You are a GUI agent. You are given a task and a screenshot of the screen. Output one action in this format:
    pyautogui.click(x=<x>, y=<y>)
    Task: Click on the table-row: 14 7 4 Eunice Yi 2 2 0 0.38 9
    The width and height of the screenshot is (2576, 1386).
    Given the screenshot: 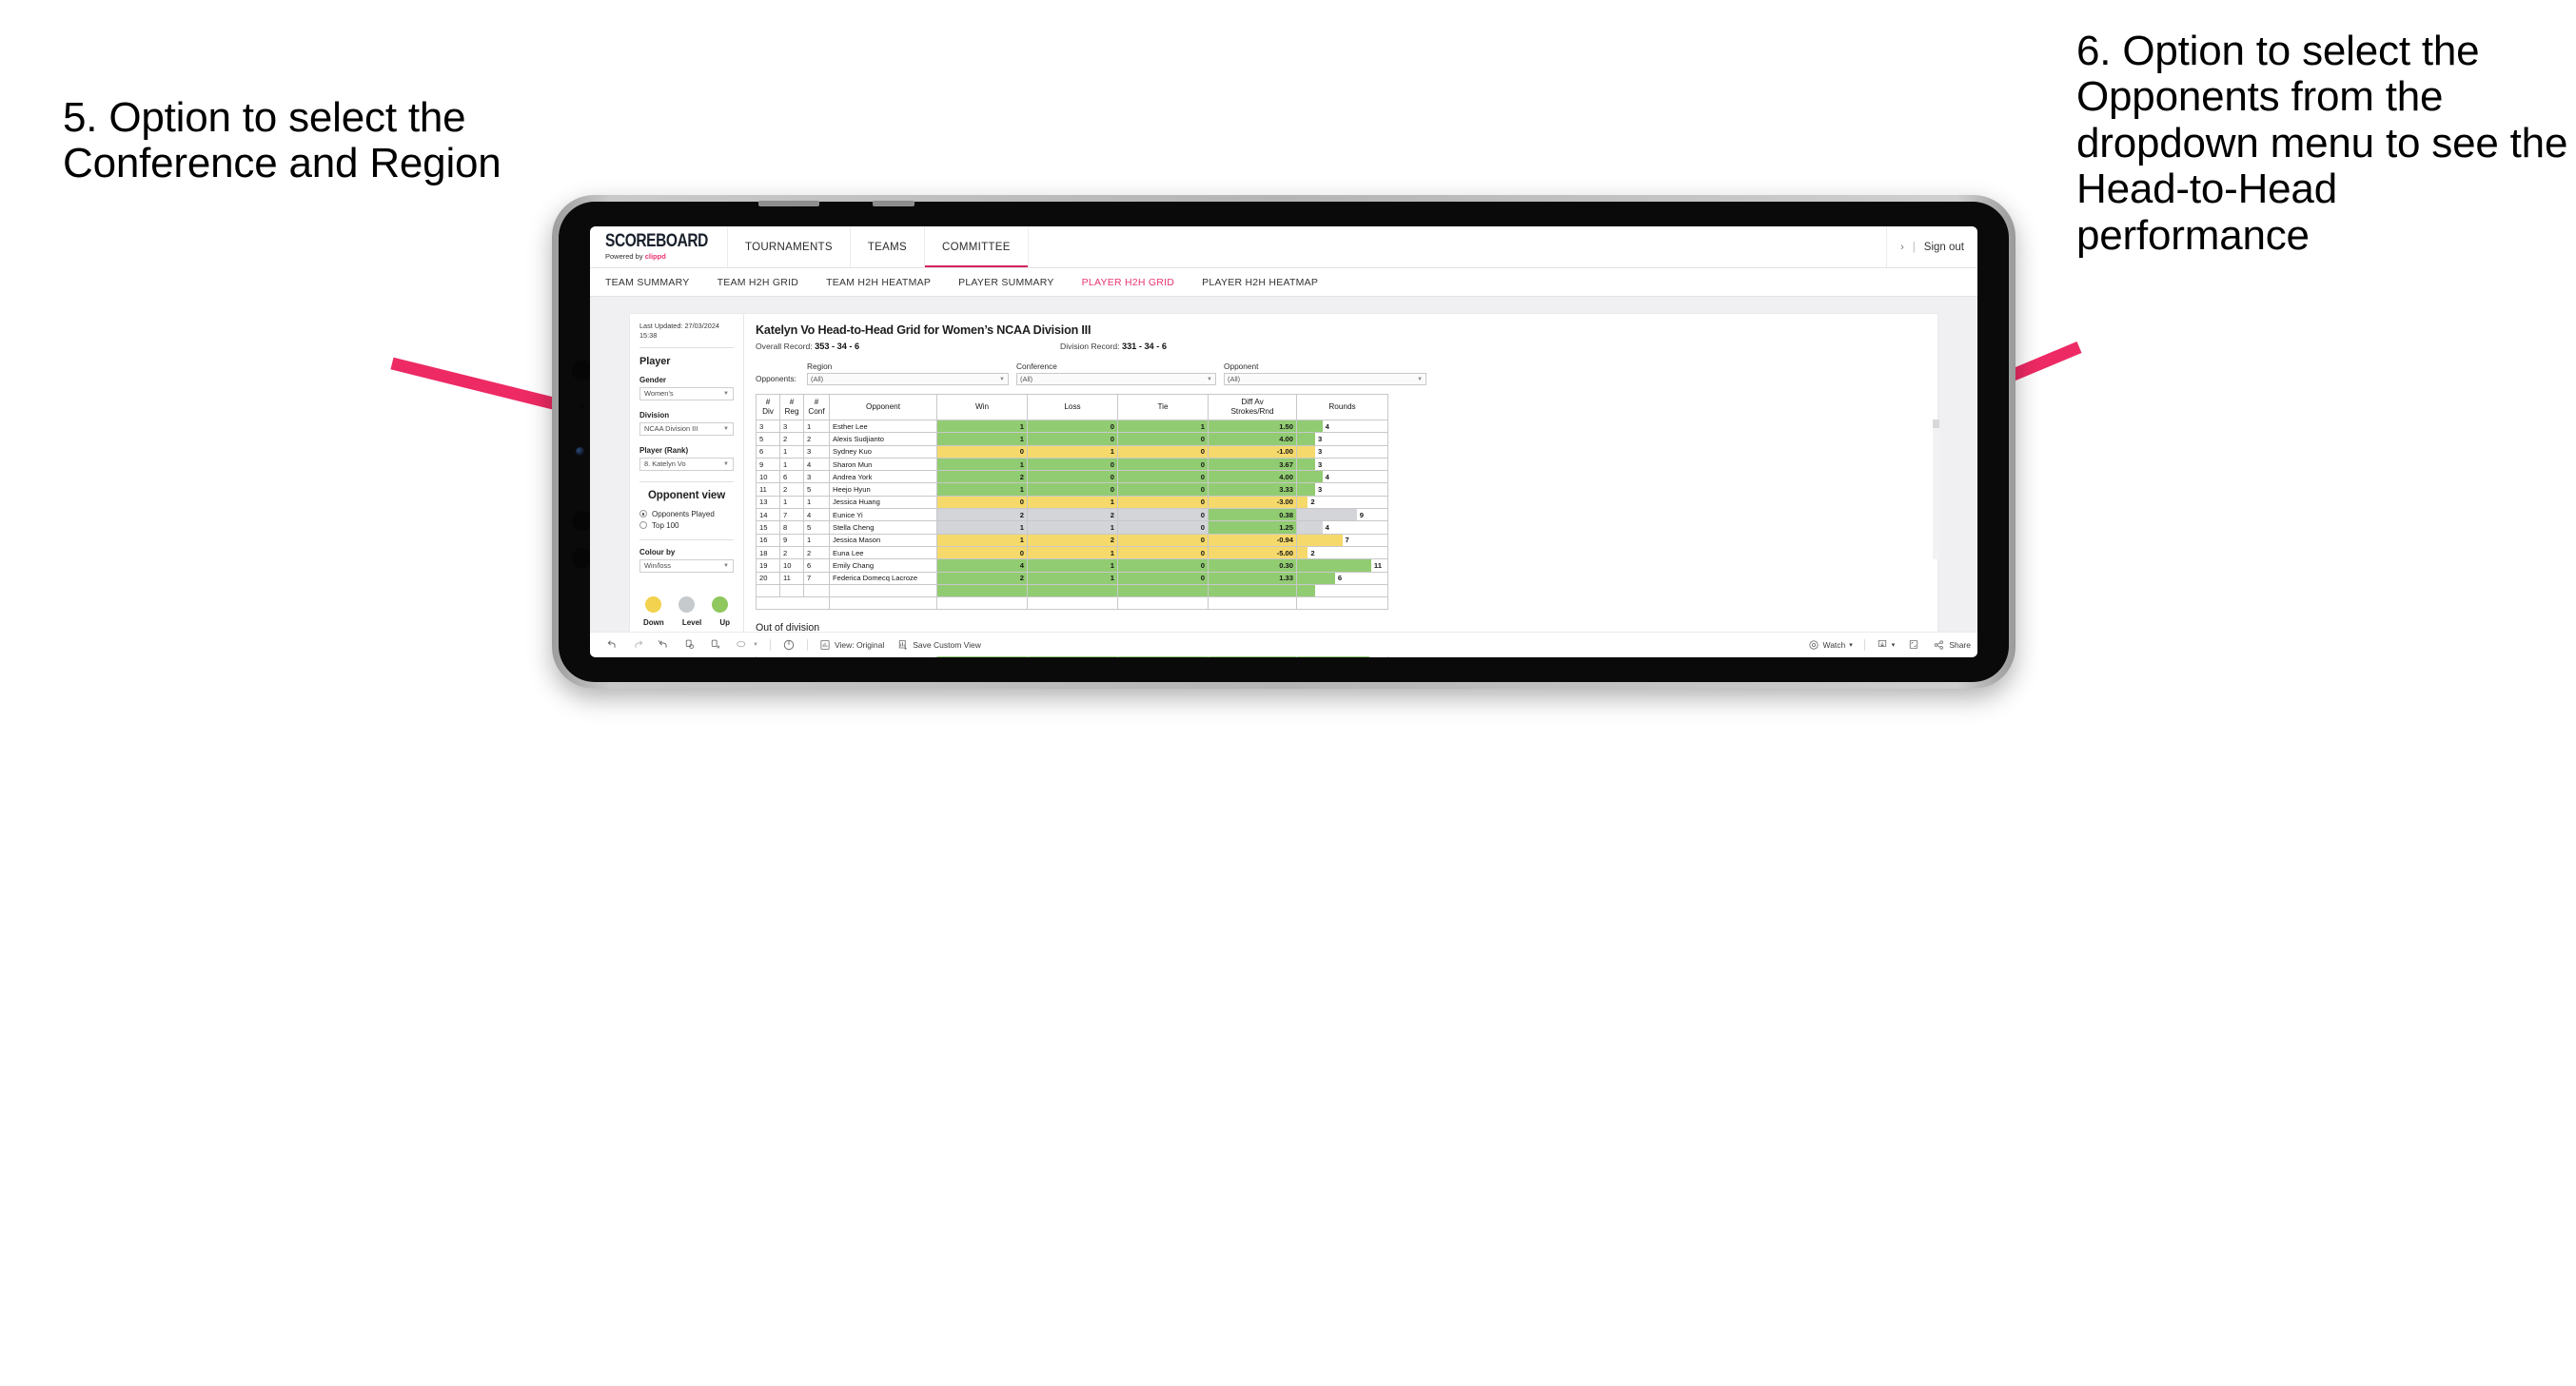 What is the action you would take?
    pyautogui.click(x=1072, y=515)
    